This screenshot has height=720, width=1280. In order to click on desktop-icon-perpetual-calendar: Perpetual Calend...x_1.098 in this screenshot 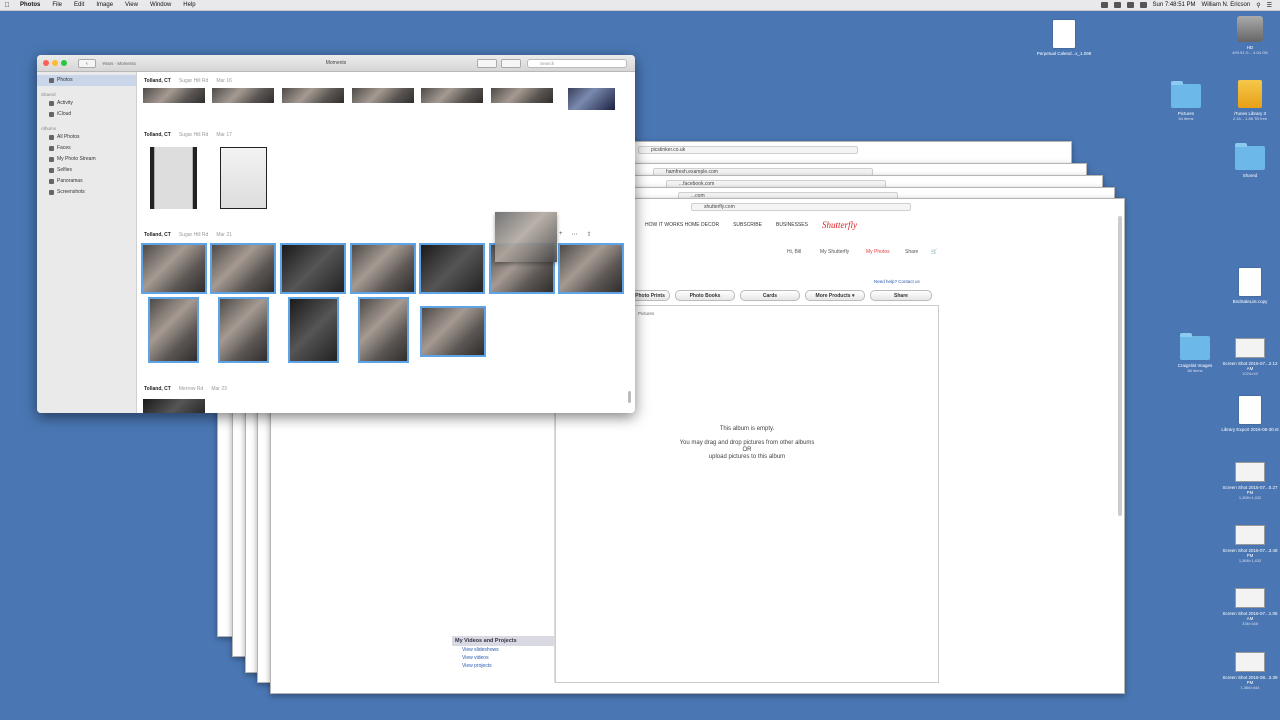, I will do `click(1064, 38)`.